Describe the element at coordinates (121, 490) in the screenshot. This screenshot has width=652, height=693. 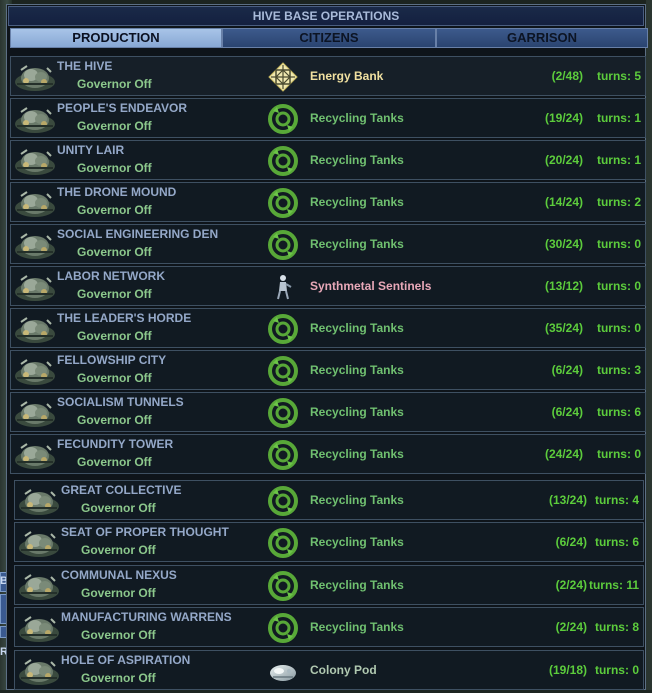
I see `base-name: GREAT COLLECTIVE` at that location.